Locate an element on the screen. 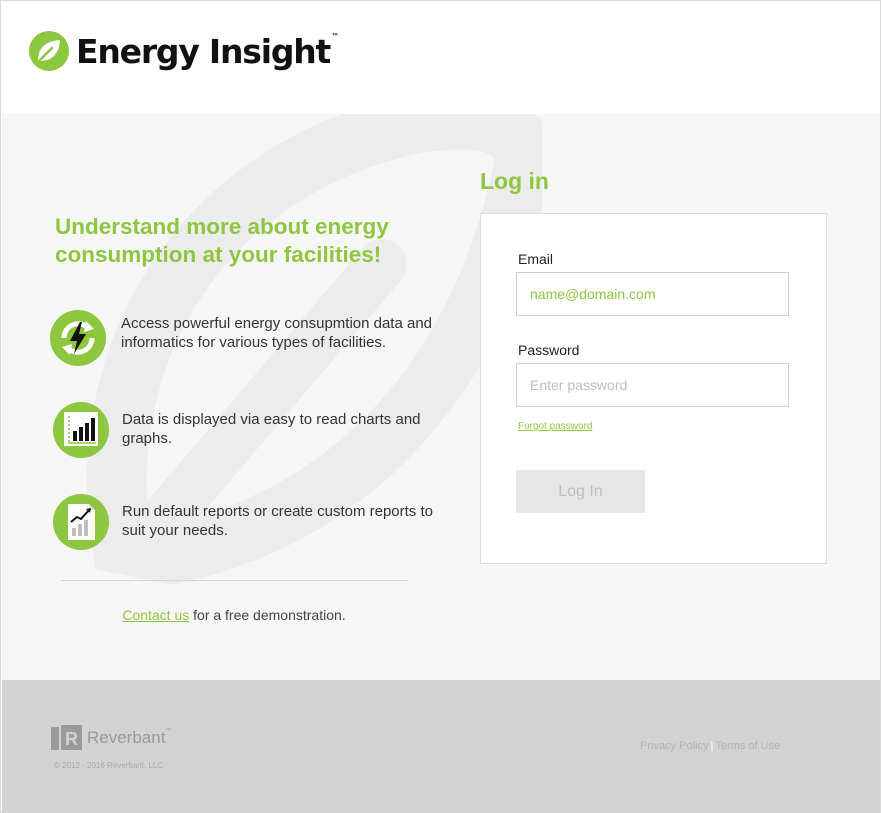 The height and width of the screenshot is (813, 881). contact-text: for a free demonstration. is located at coordinates (267, 615).